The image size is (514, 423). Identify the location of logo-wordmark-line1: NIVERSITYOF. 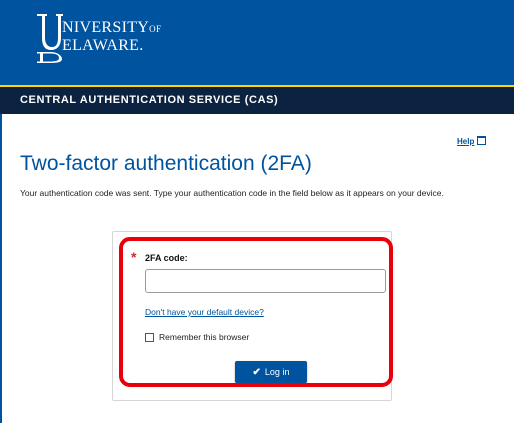
(112, 27).